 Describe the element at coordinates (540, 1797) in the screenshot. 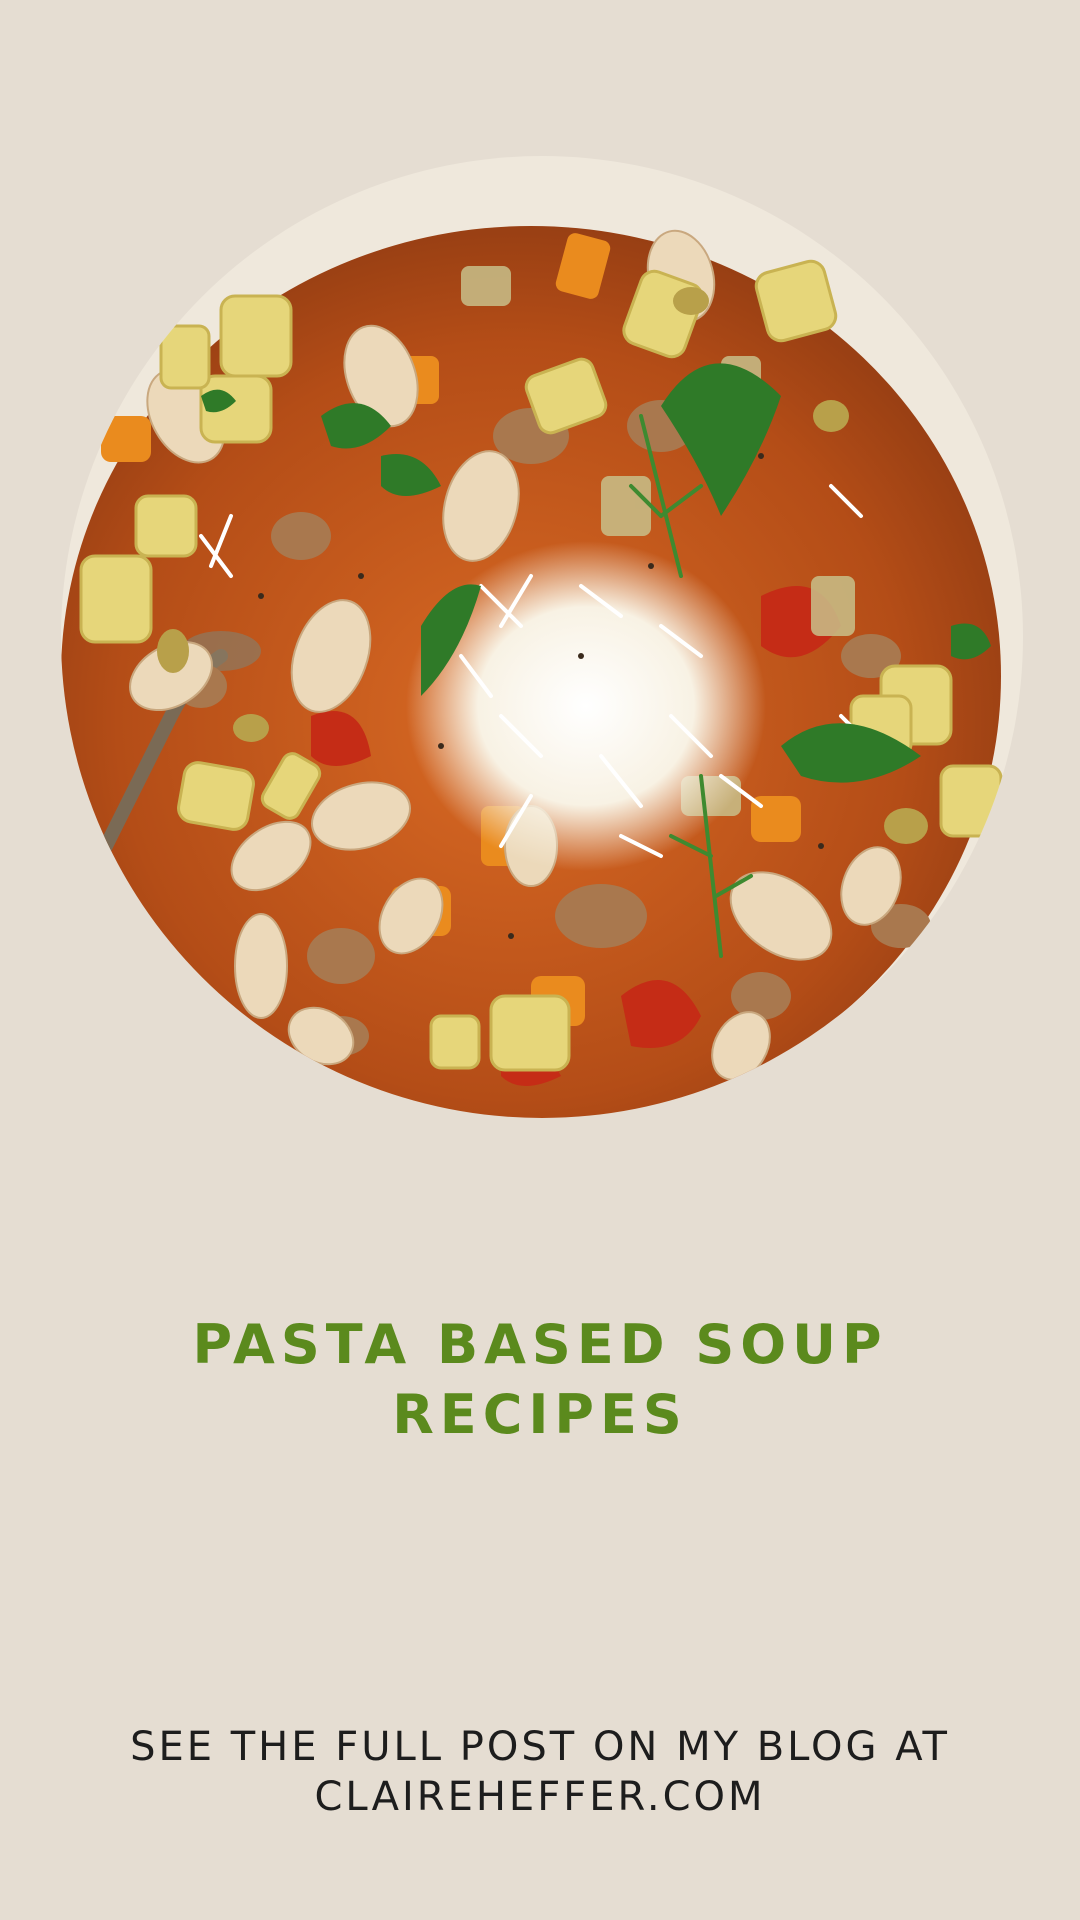

I see `footer-url: CLAIREHEFFER.COM` at that location.